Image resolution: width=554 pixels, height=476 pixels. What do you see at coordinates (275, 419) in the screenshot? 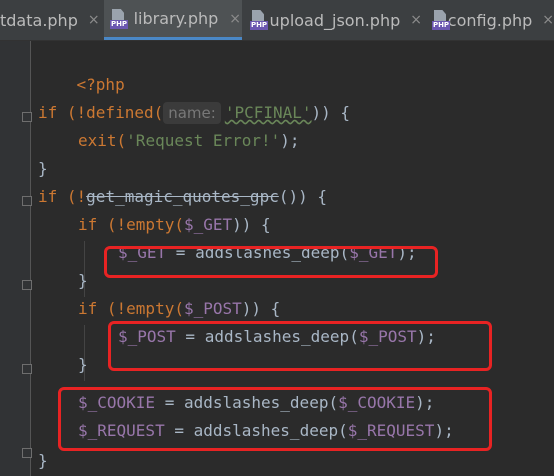
I see `highlight-box-cookie-request` at bounding box center [275, 419].